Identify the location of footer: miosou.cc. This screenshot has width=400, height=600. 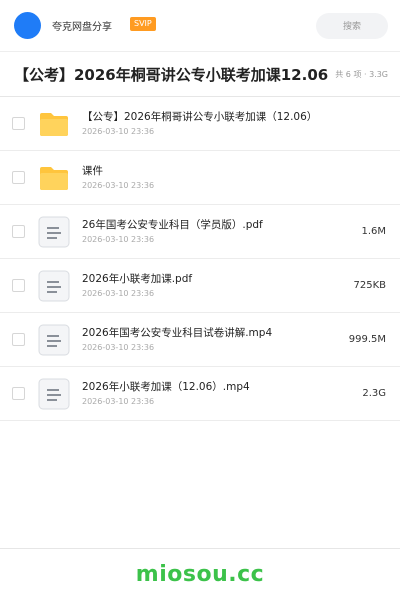
(200, 574).